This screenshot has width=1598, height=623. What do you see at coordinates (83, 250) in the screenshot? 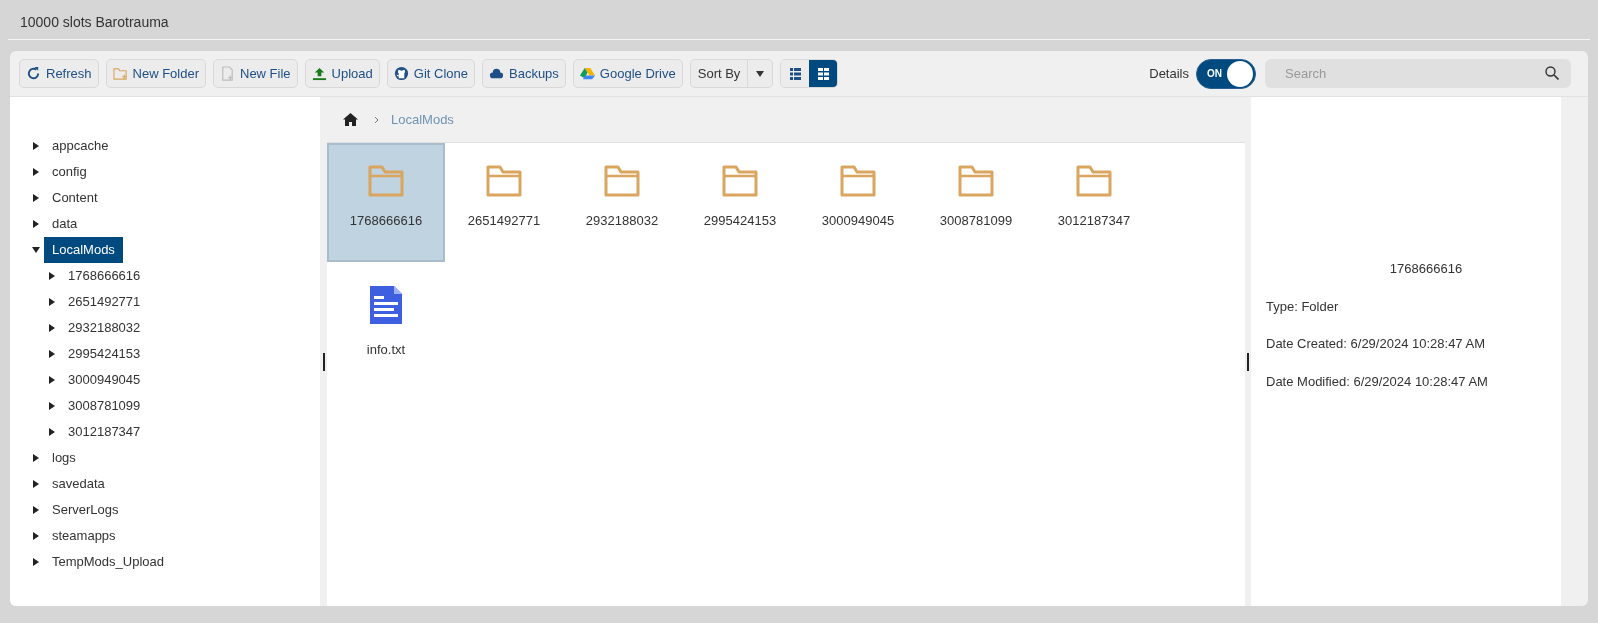
I see `tree-item: LocalMods` at bounding box center [83, 250].